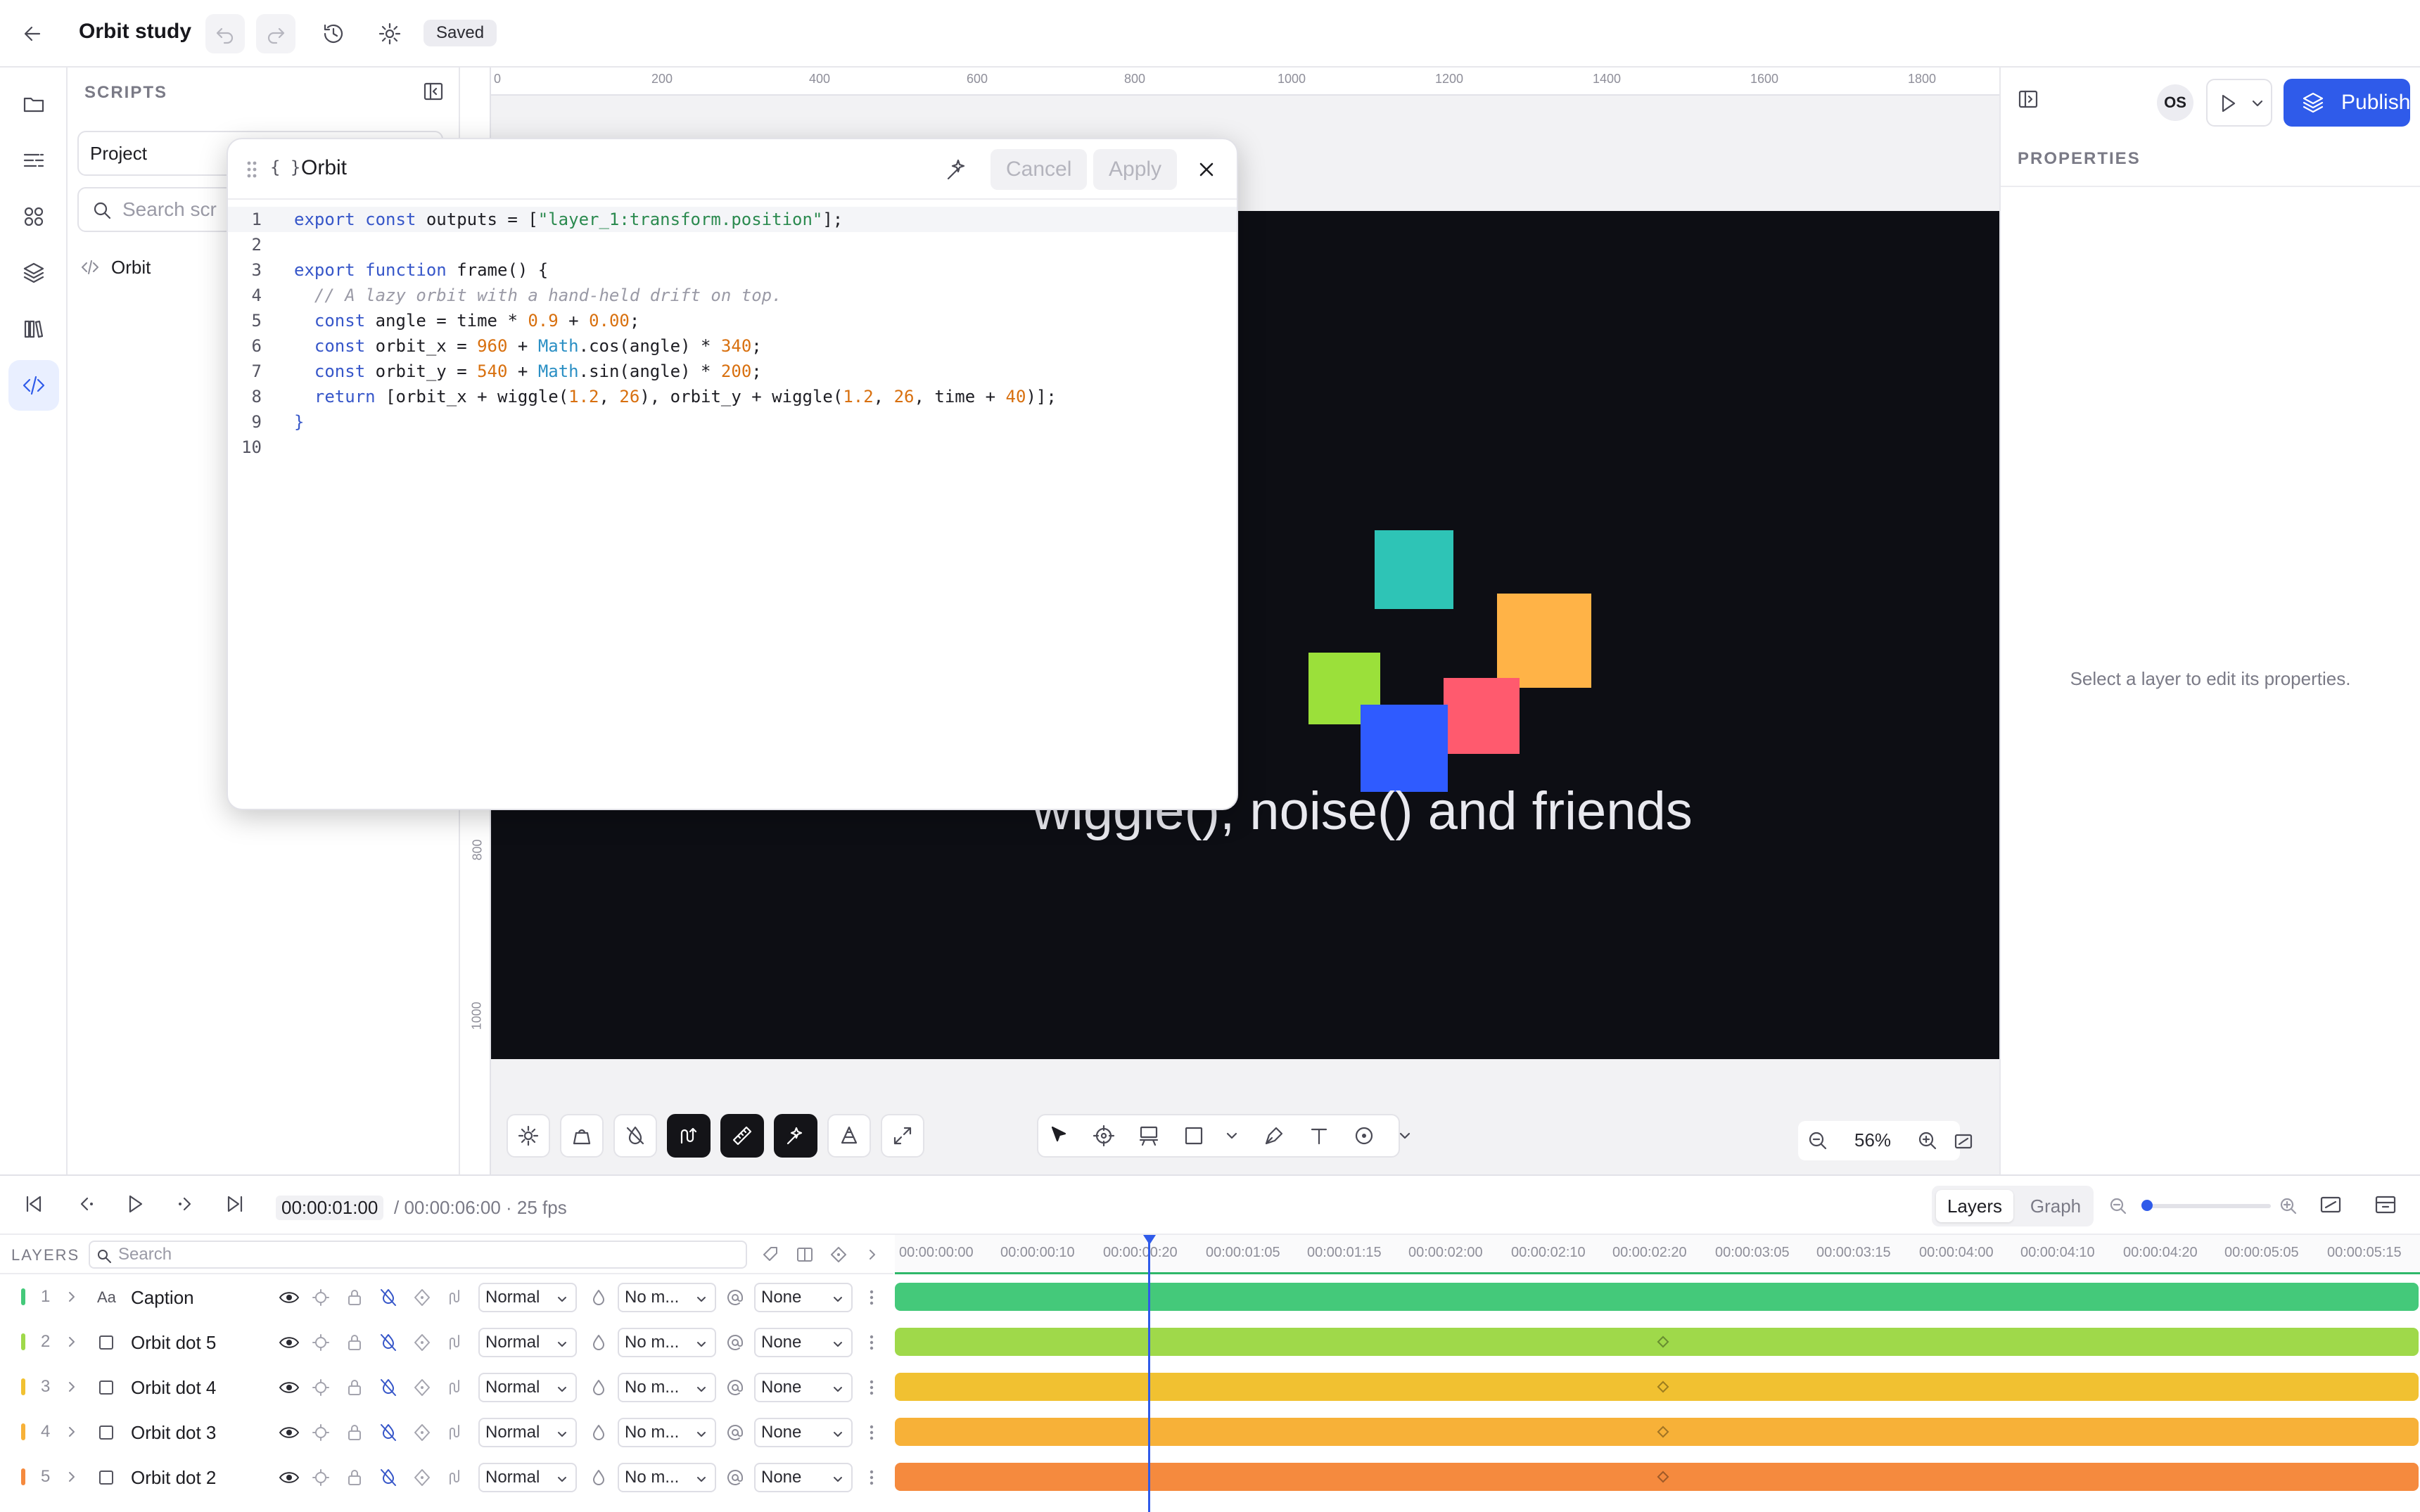 Image resolution: width=2420 pixels, height=1512 pixels. Describe the element at coordinates (85, 1204) in the screenshot. I see `prev-keyframe-button` at that location.